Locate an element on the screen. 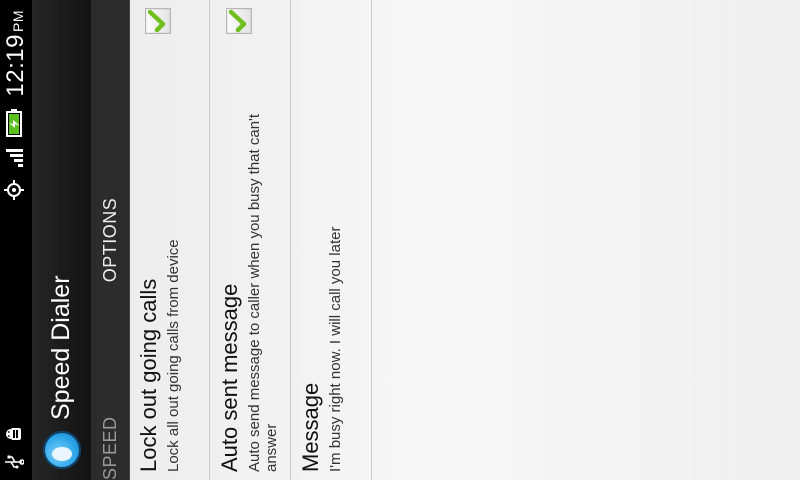  battery-charging-icon is located at coordinates (16, 122).